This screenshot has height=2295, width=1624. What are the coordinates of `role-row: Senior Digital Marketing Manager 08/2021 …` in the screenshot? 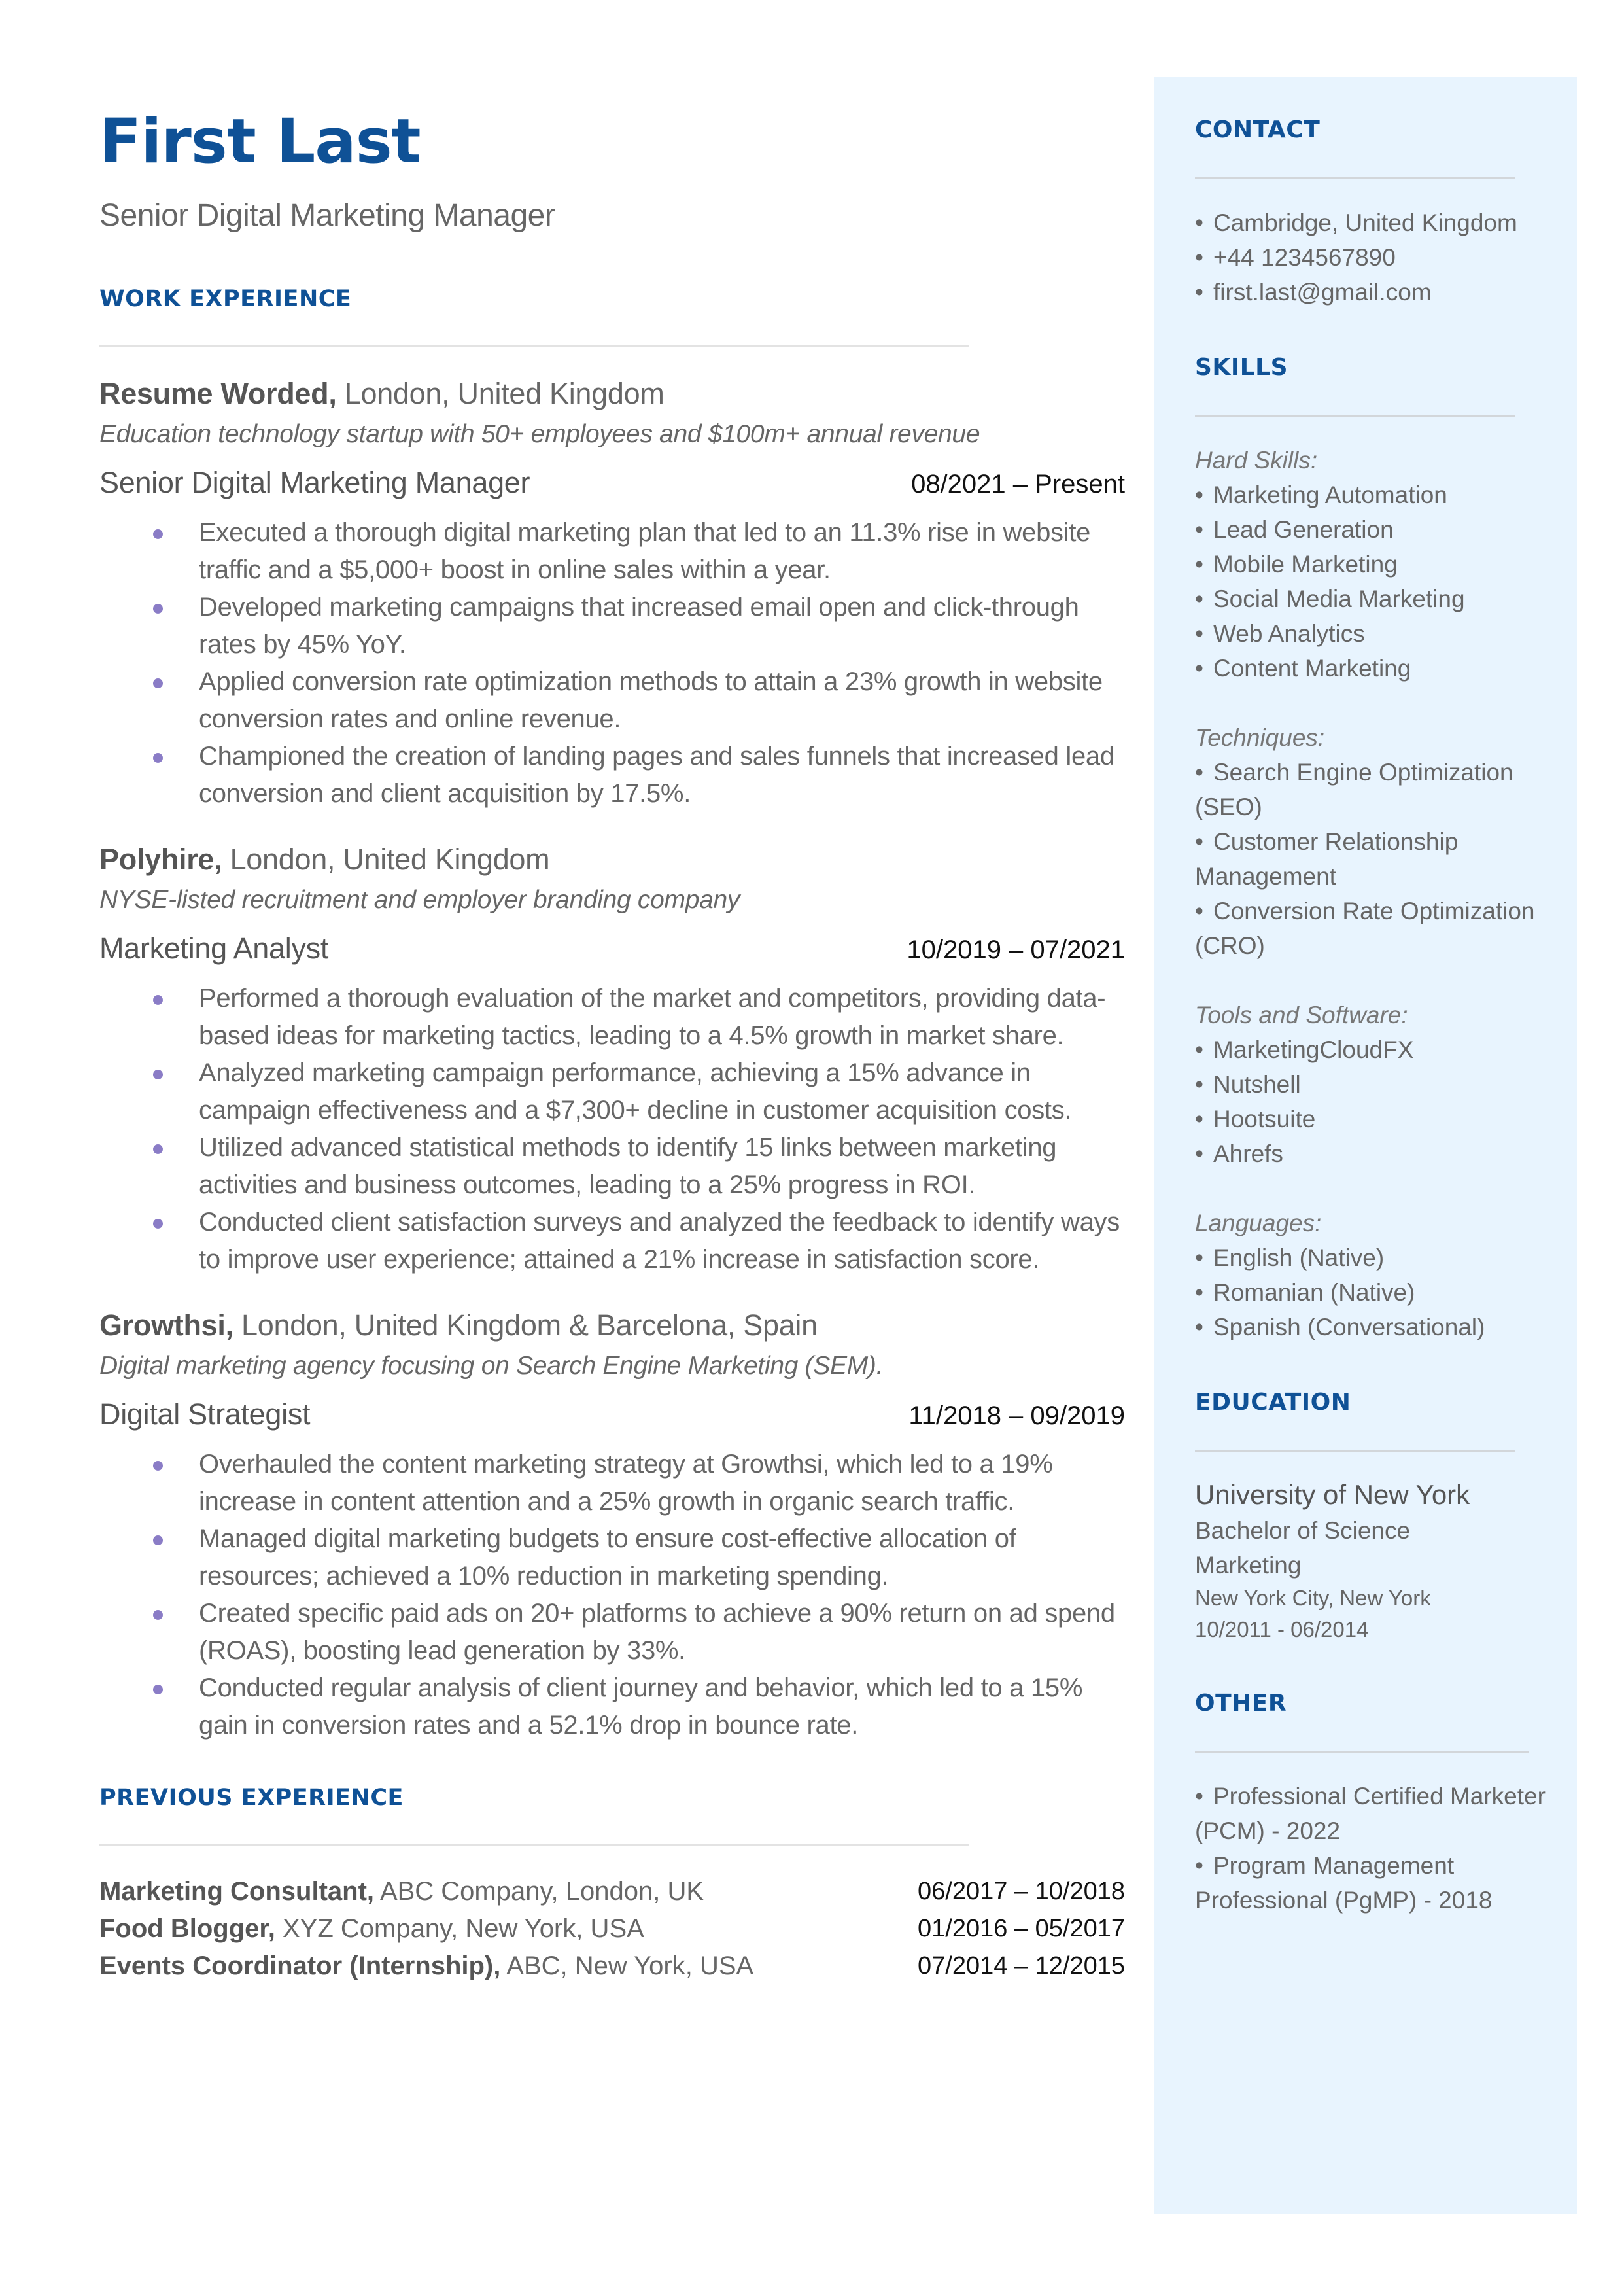 It's located at (612, 483).